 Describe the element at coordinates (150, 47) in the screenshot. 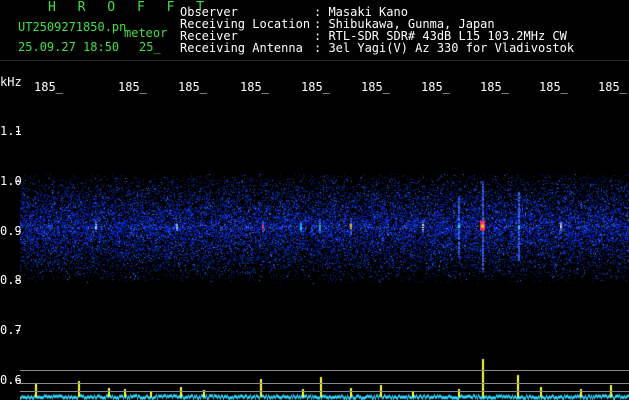

I see `frame-number: 25_` at that location.